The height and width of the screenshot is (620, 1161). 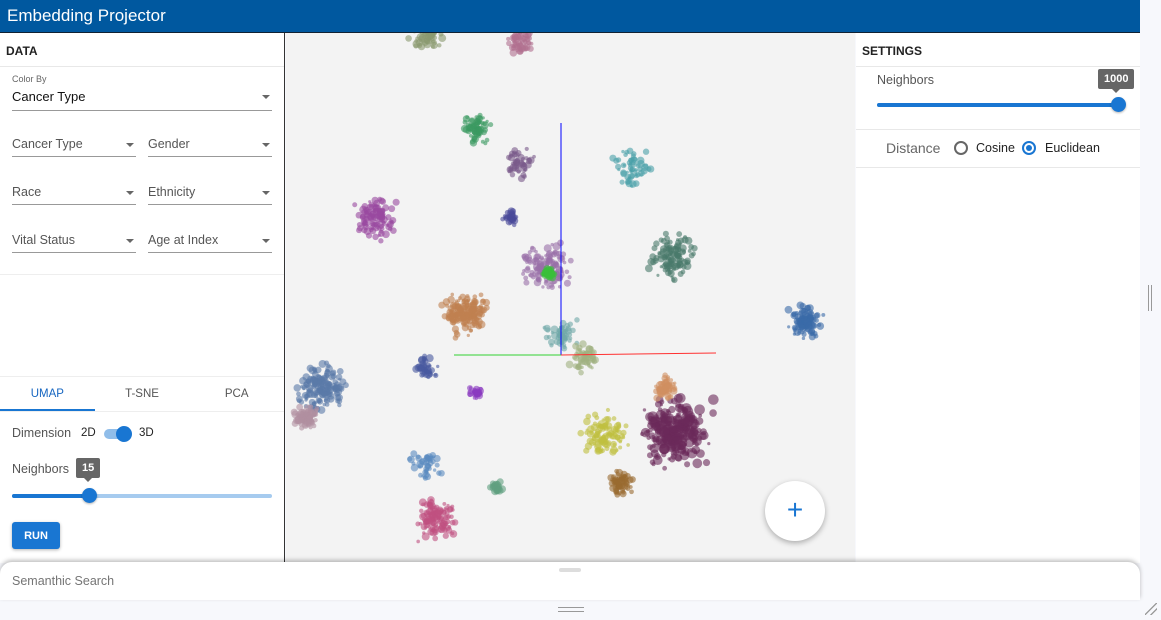 I want to click on neighbors-slider, so click(x=142, y=495).